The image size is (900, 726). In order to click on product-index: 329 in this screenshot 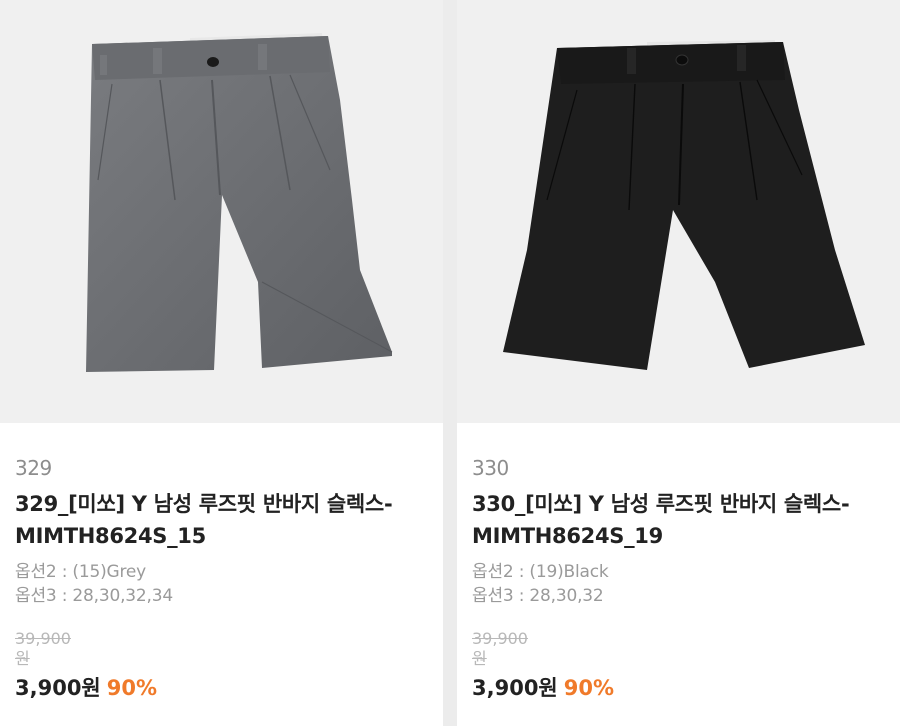, I will do `click(33, 468)`.